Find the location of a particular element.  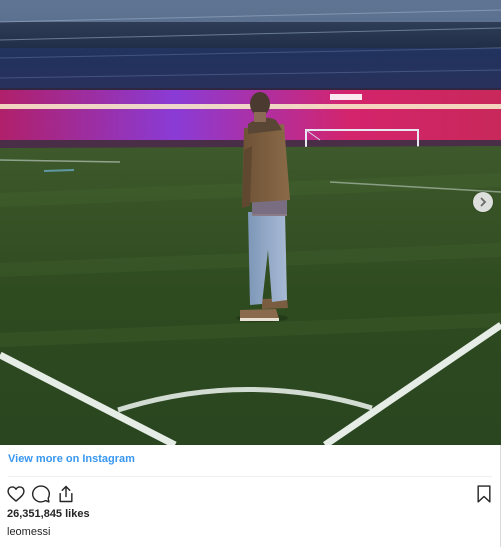

heart-icon is located at coordinates (16, 494).